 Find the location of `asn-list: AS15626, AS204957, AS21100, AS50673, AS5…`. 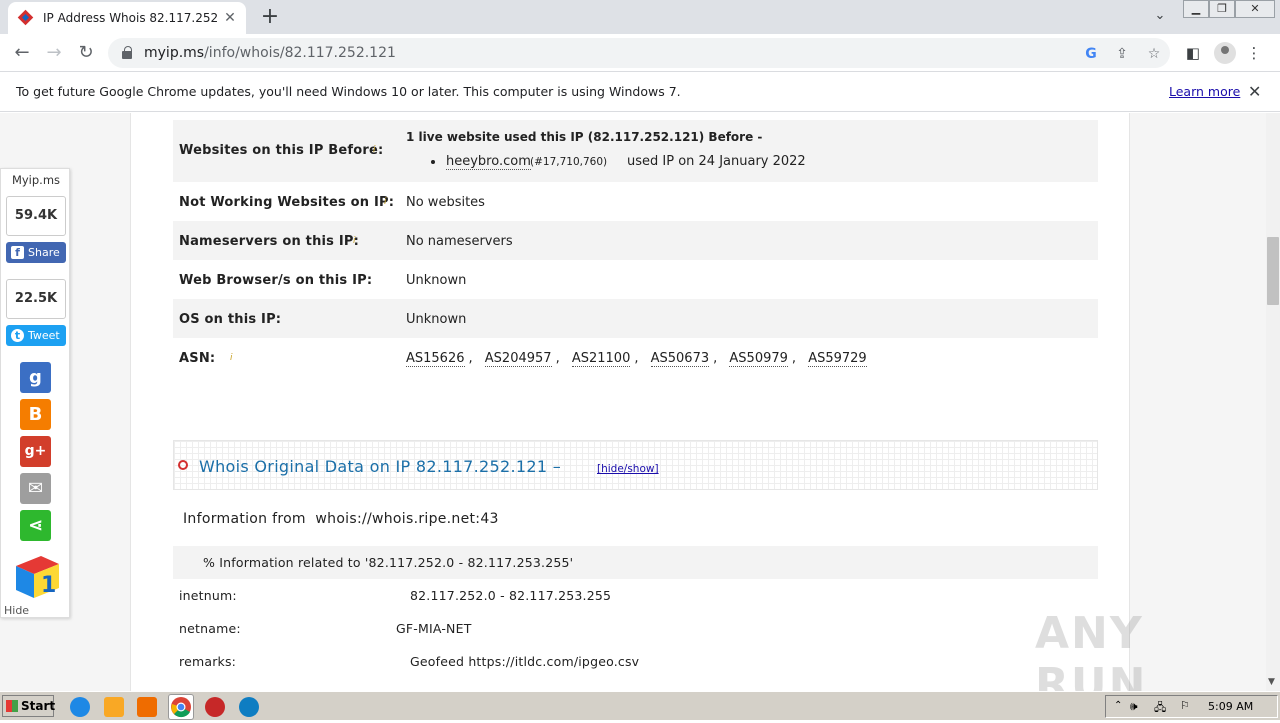

asn-list: AS15626, AS204957, AS21100, AS50673, AS5… is located at coordinates (636, 359).